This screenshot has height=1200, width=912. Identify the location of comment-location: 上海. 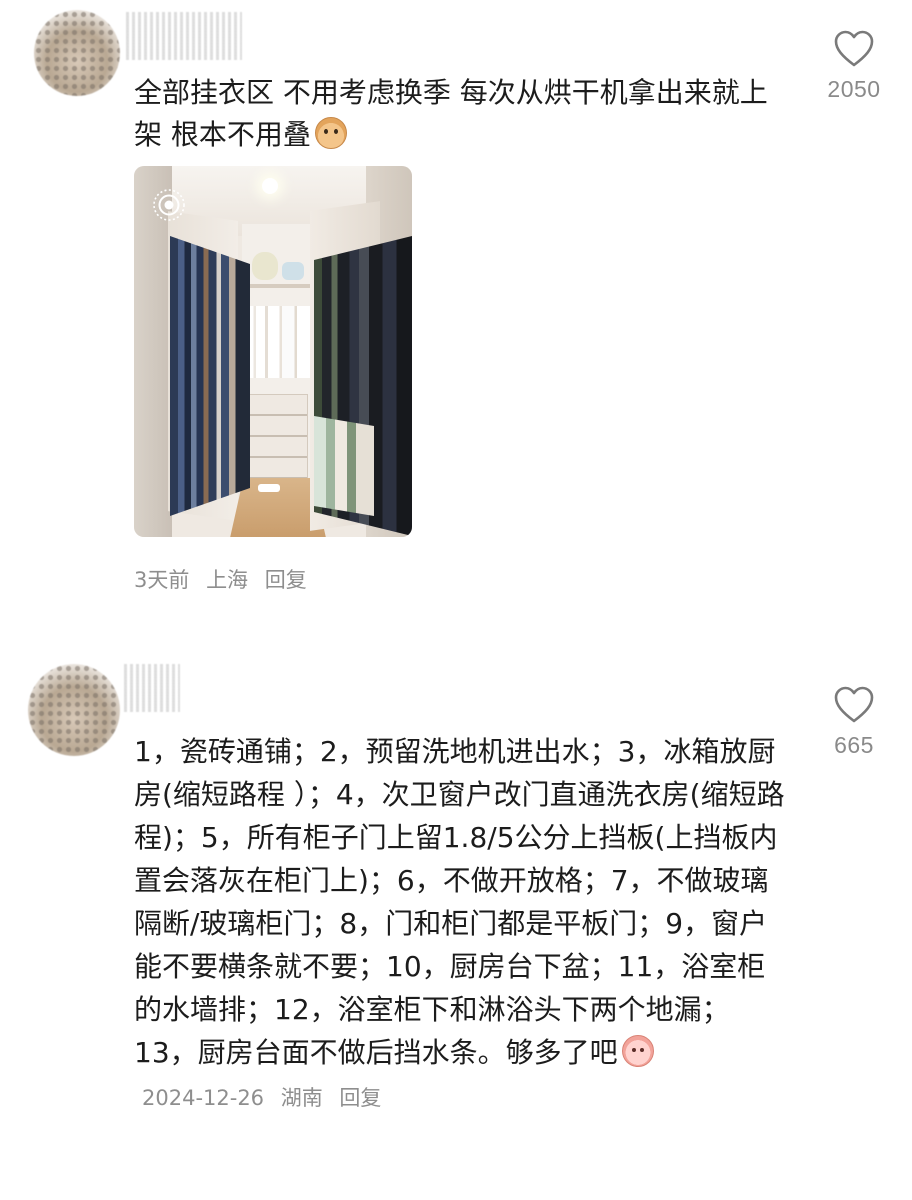
(227, 580).